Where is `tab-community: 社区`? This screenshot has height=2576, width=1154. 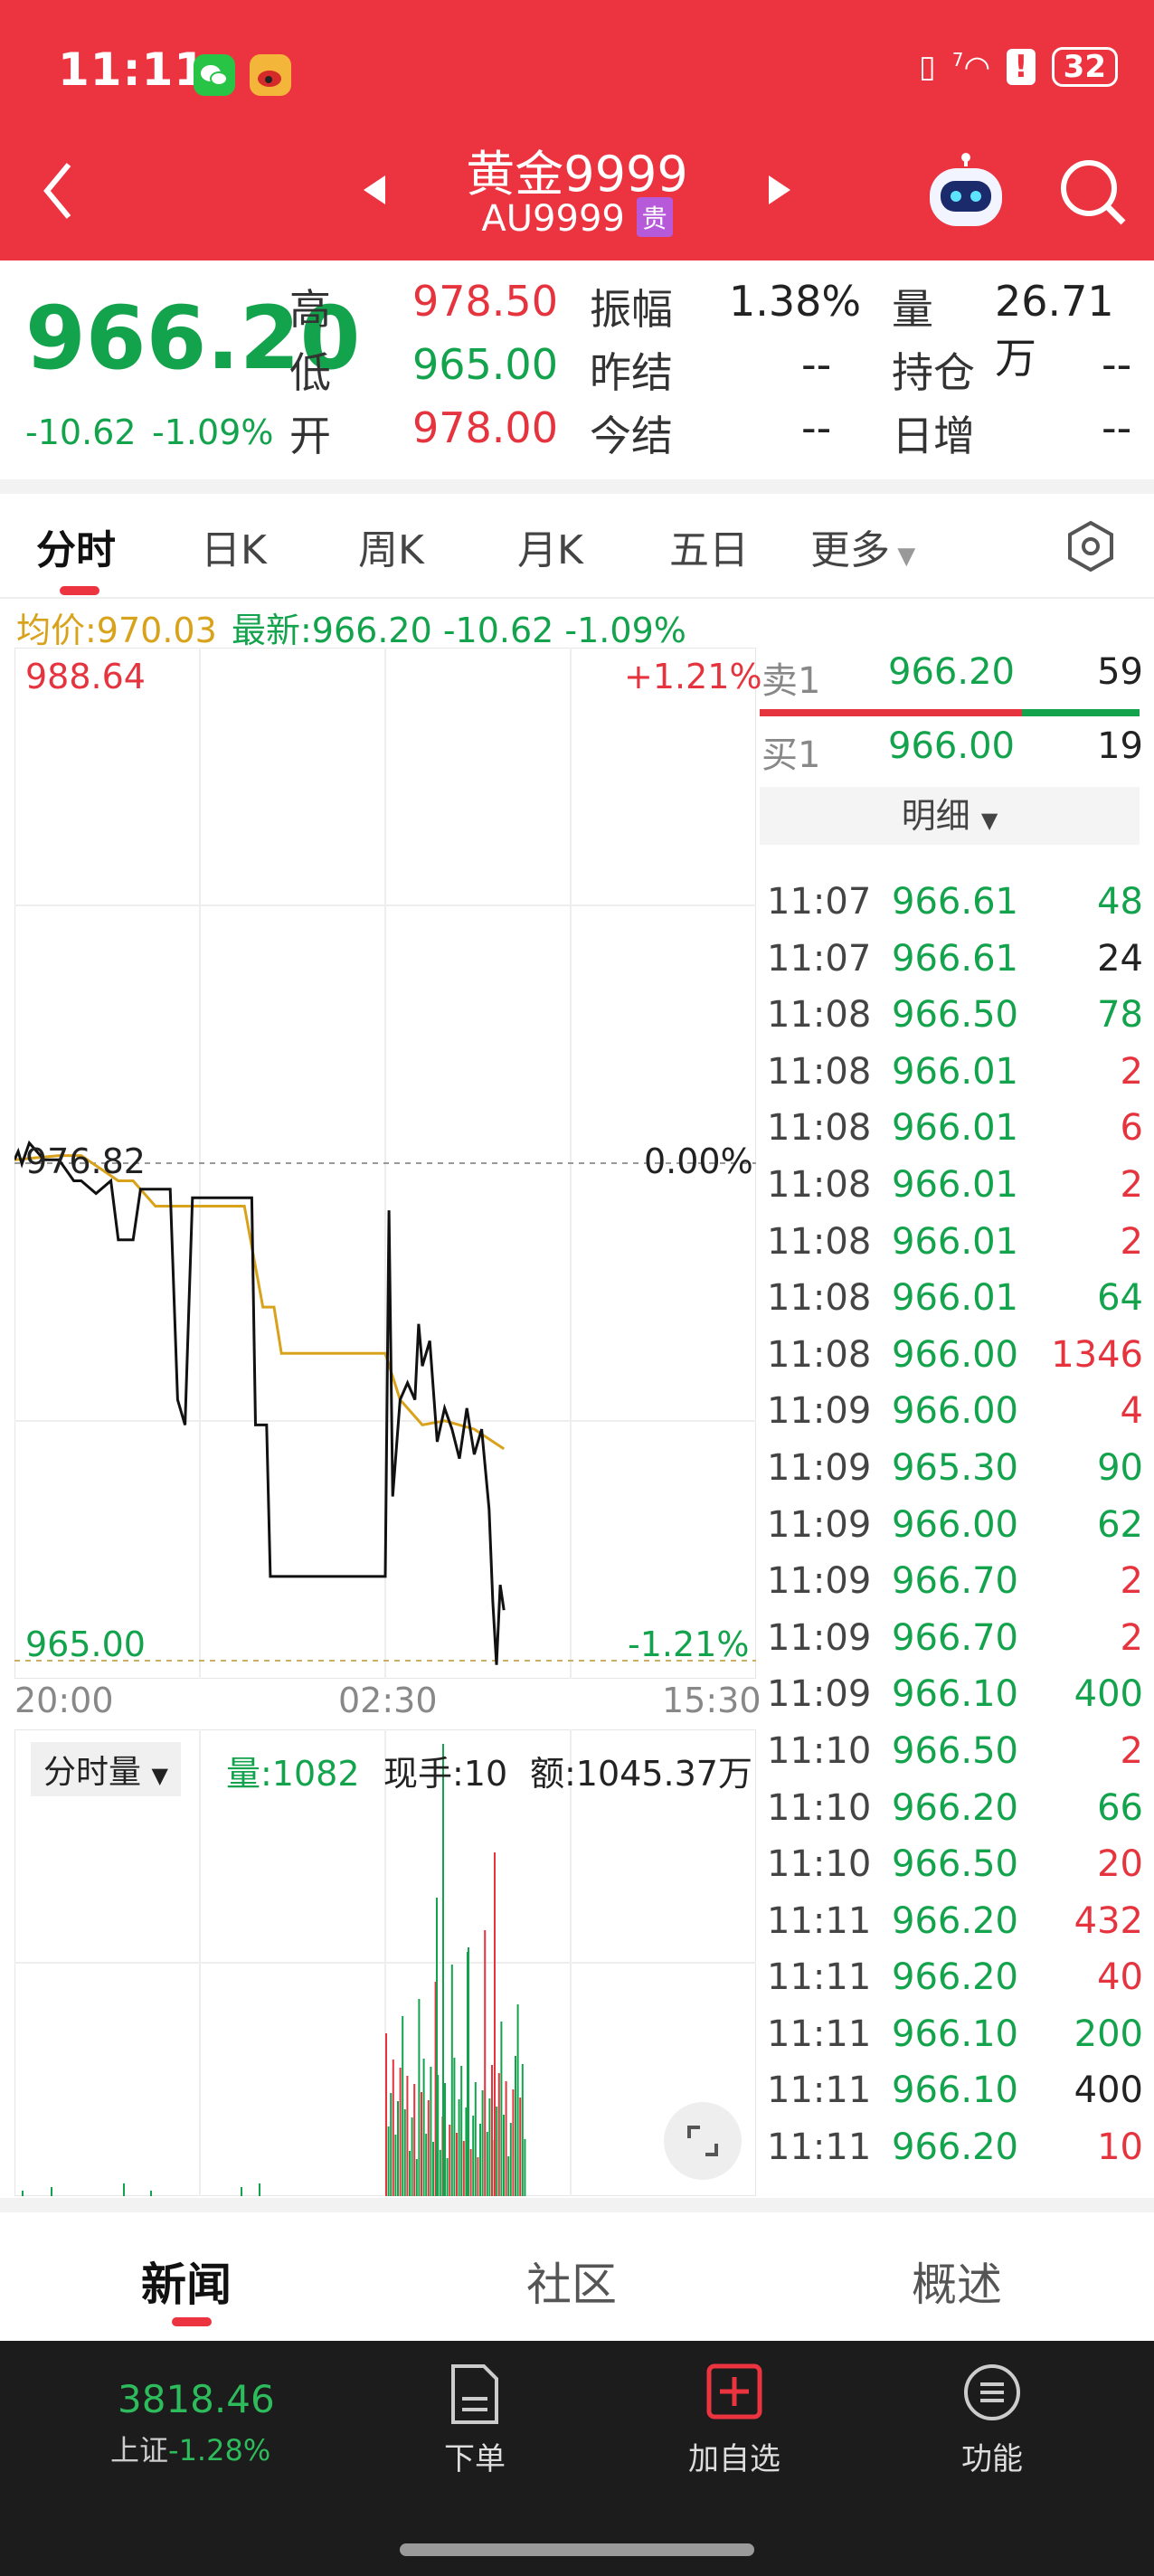
tab-community: 社区 is located at coordinates (571, 2282).